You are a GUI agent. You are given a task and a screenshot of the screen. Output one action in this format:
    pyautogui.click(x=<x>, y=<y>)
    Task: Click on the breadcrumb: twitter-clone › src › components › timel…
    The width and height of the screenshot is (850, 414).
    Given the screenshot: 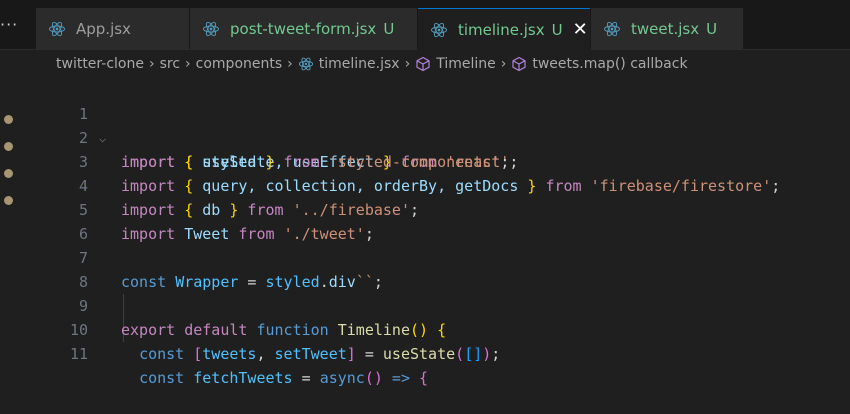 What is the action you would take?
    pyautogui.click(x=425, y=64)
    